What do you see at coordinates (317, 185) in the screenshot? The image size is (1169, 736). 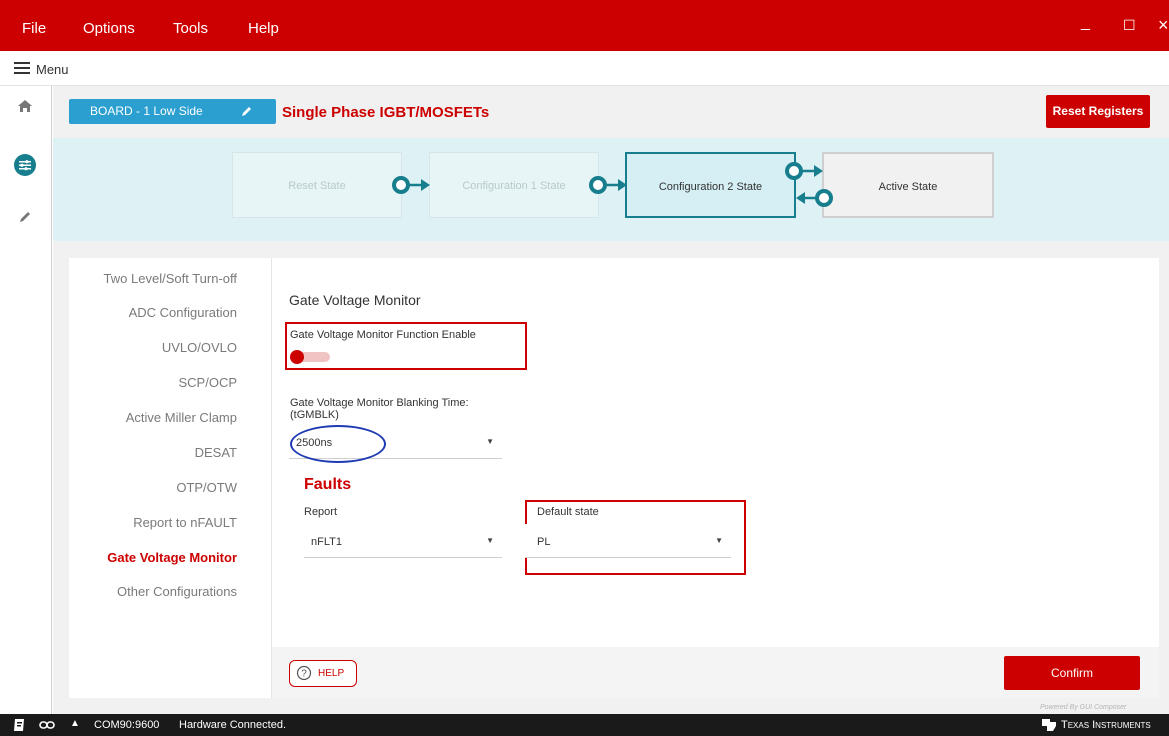 I see `state-reset: Reset State` at bounding box center [317, 185].